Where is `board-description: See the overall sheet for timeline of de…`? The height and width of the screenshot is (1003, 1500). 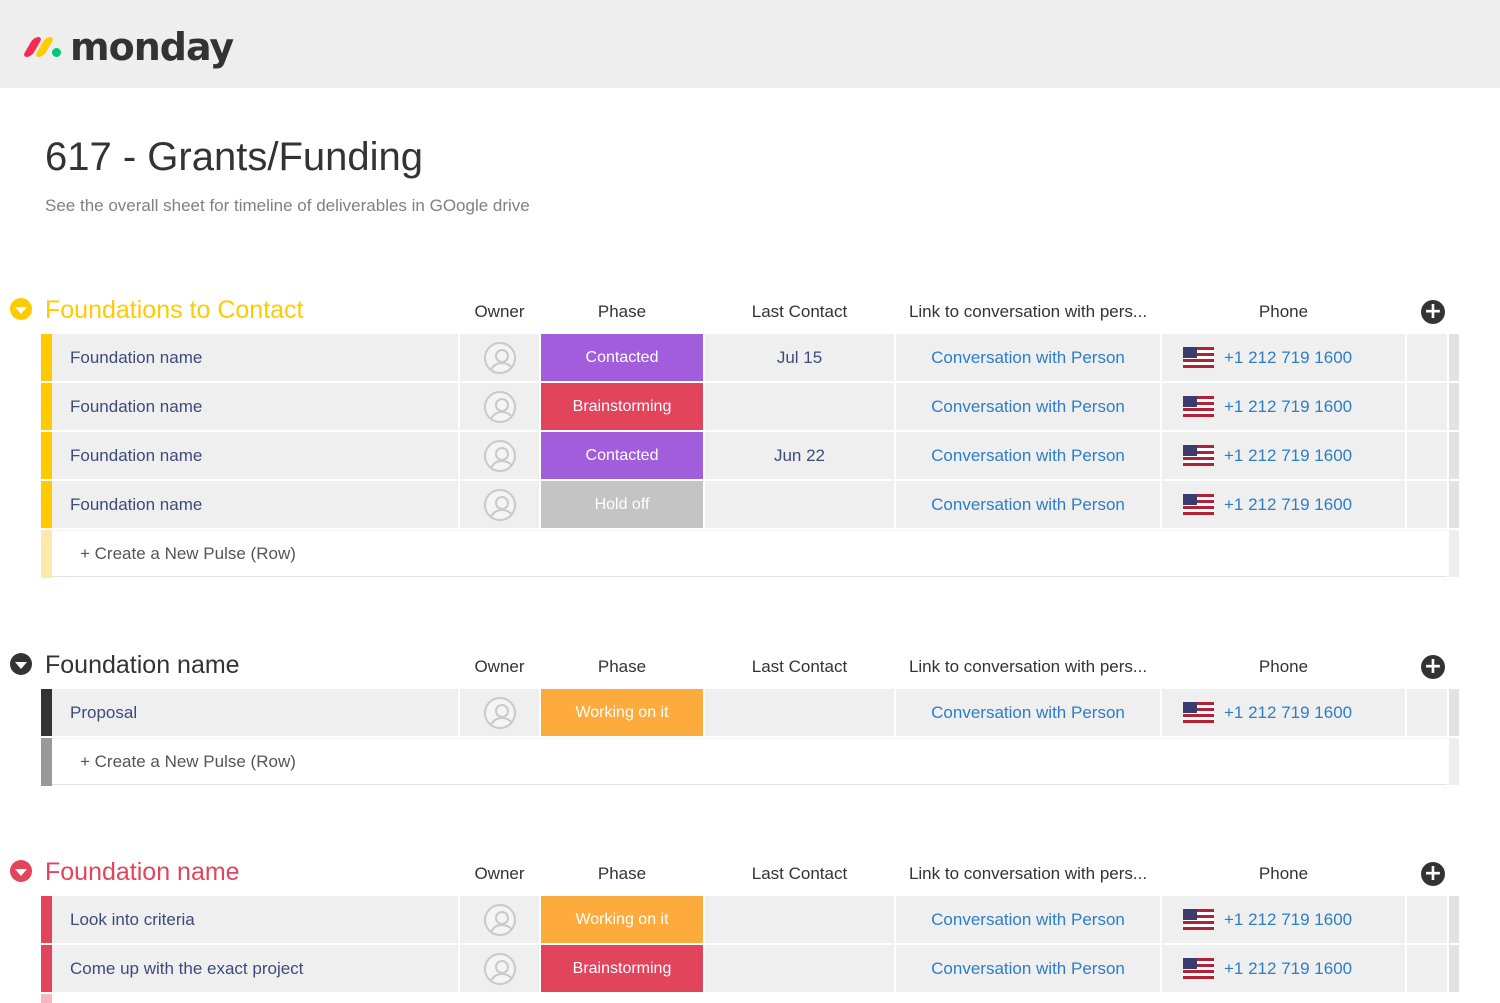 board-description: See the overall sheet for timeline of de… is located at coordinates (287, 206).